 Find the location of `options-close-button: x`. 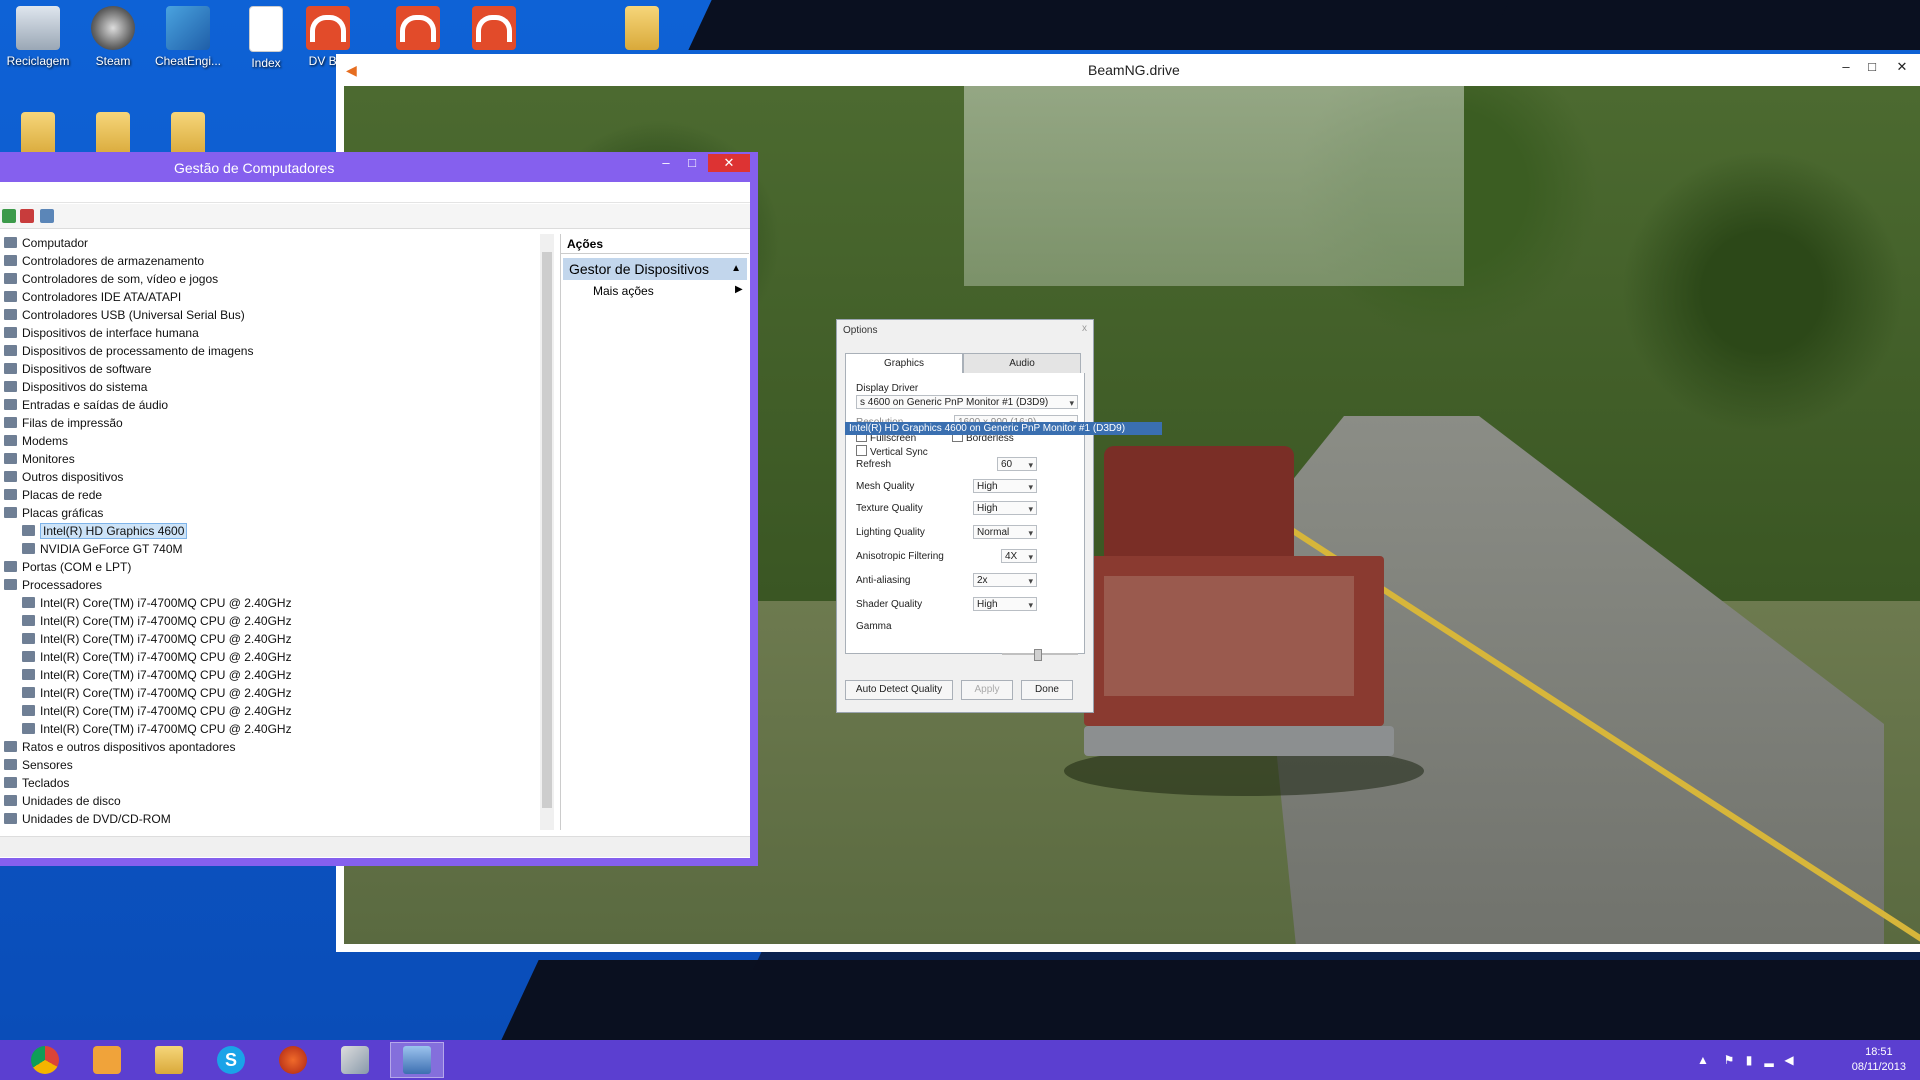

options-close-button: x is located at coordinates (1084, 328).